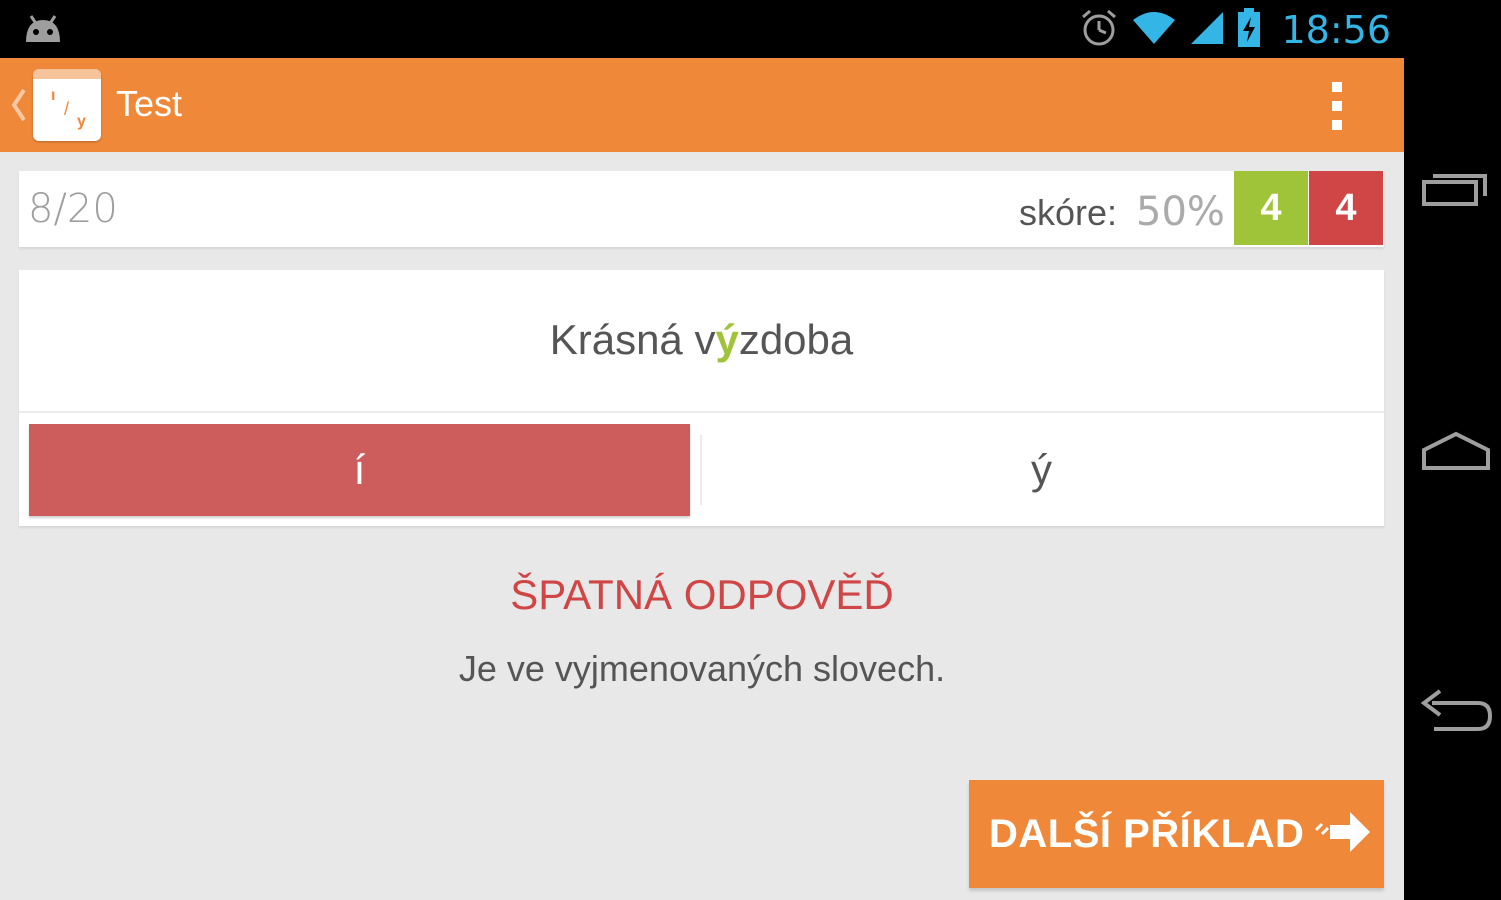 This screenshot has width=1501, height=900. Describe the element at coordinates (1068, 212) in the screenshot. I see `score-label: skóre:` at that location.